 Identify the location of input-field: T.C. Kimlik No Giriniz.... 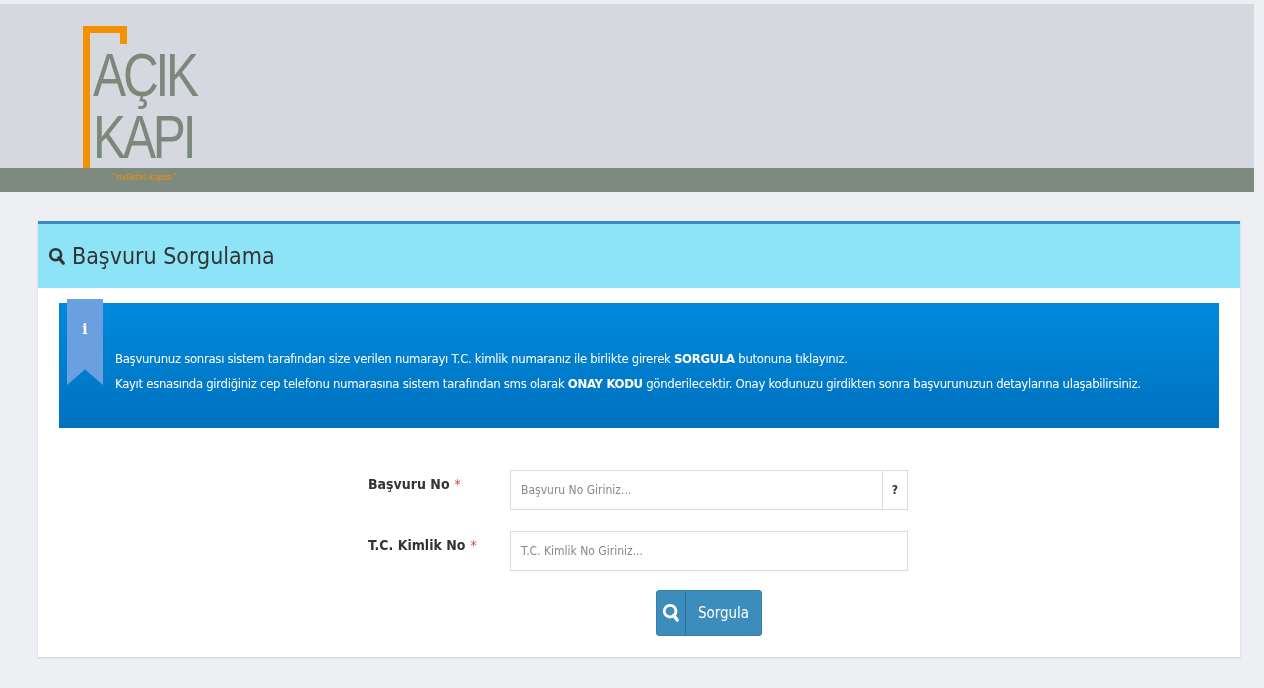
(709, 551).